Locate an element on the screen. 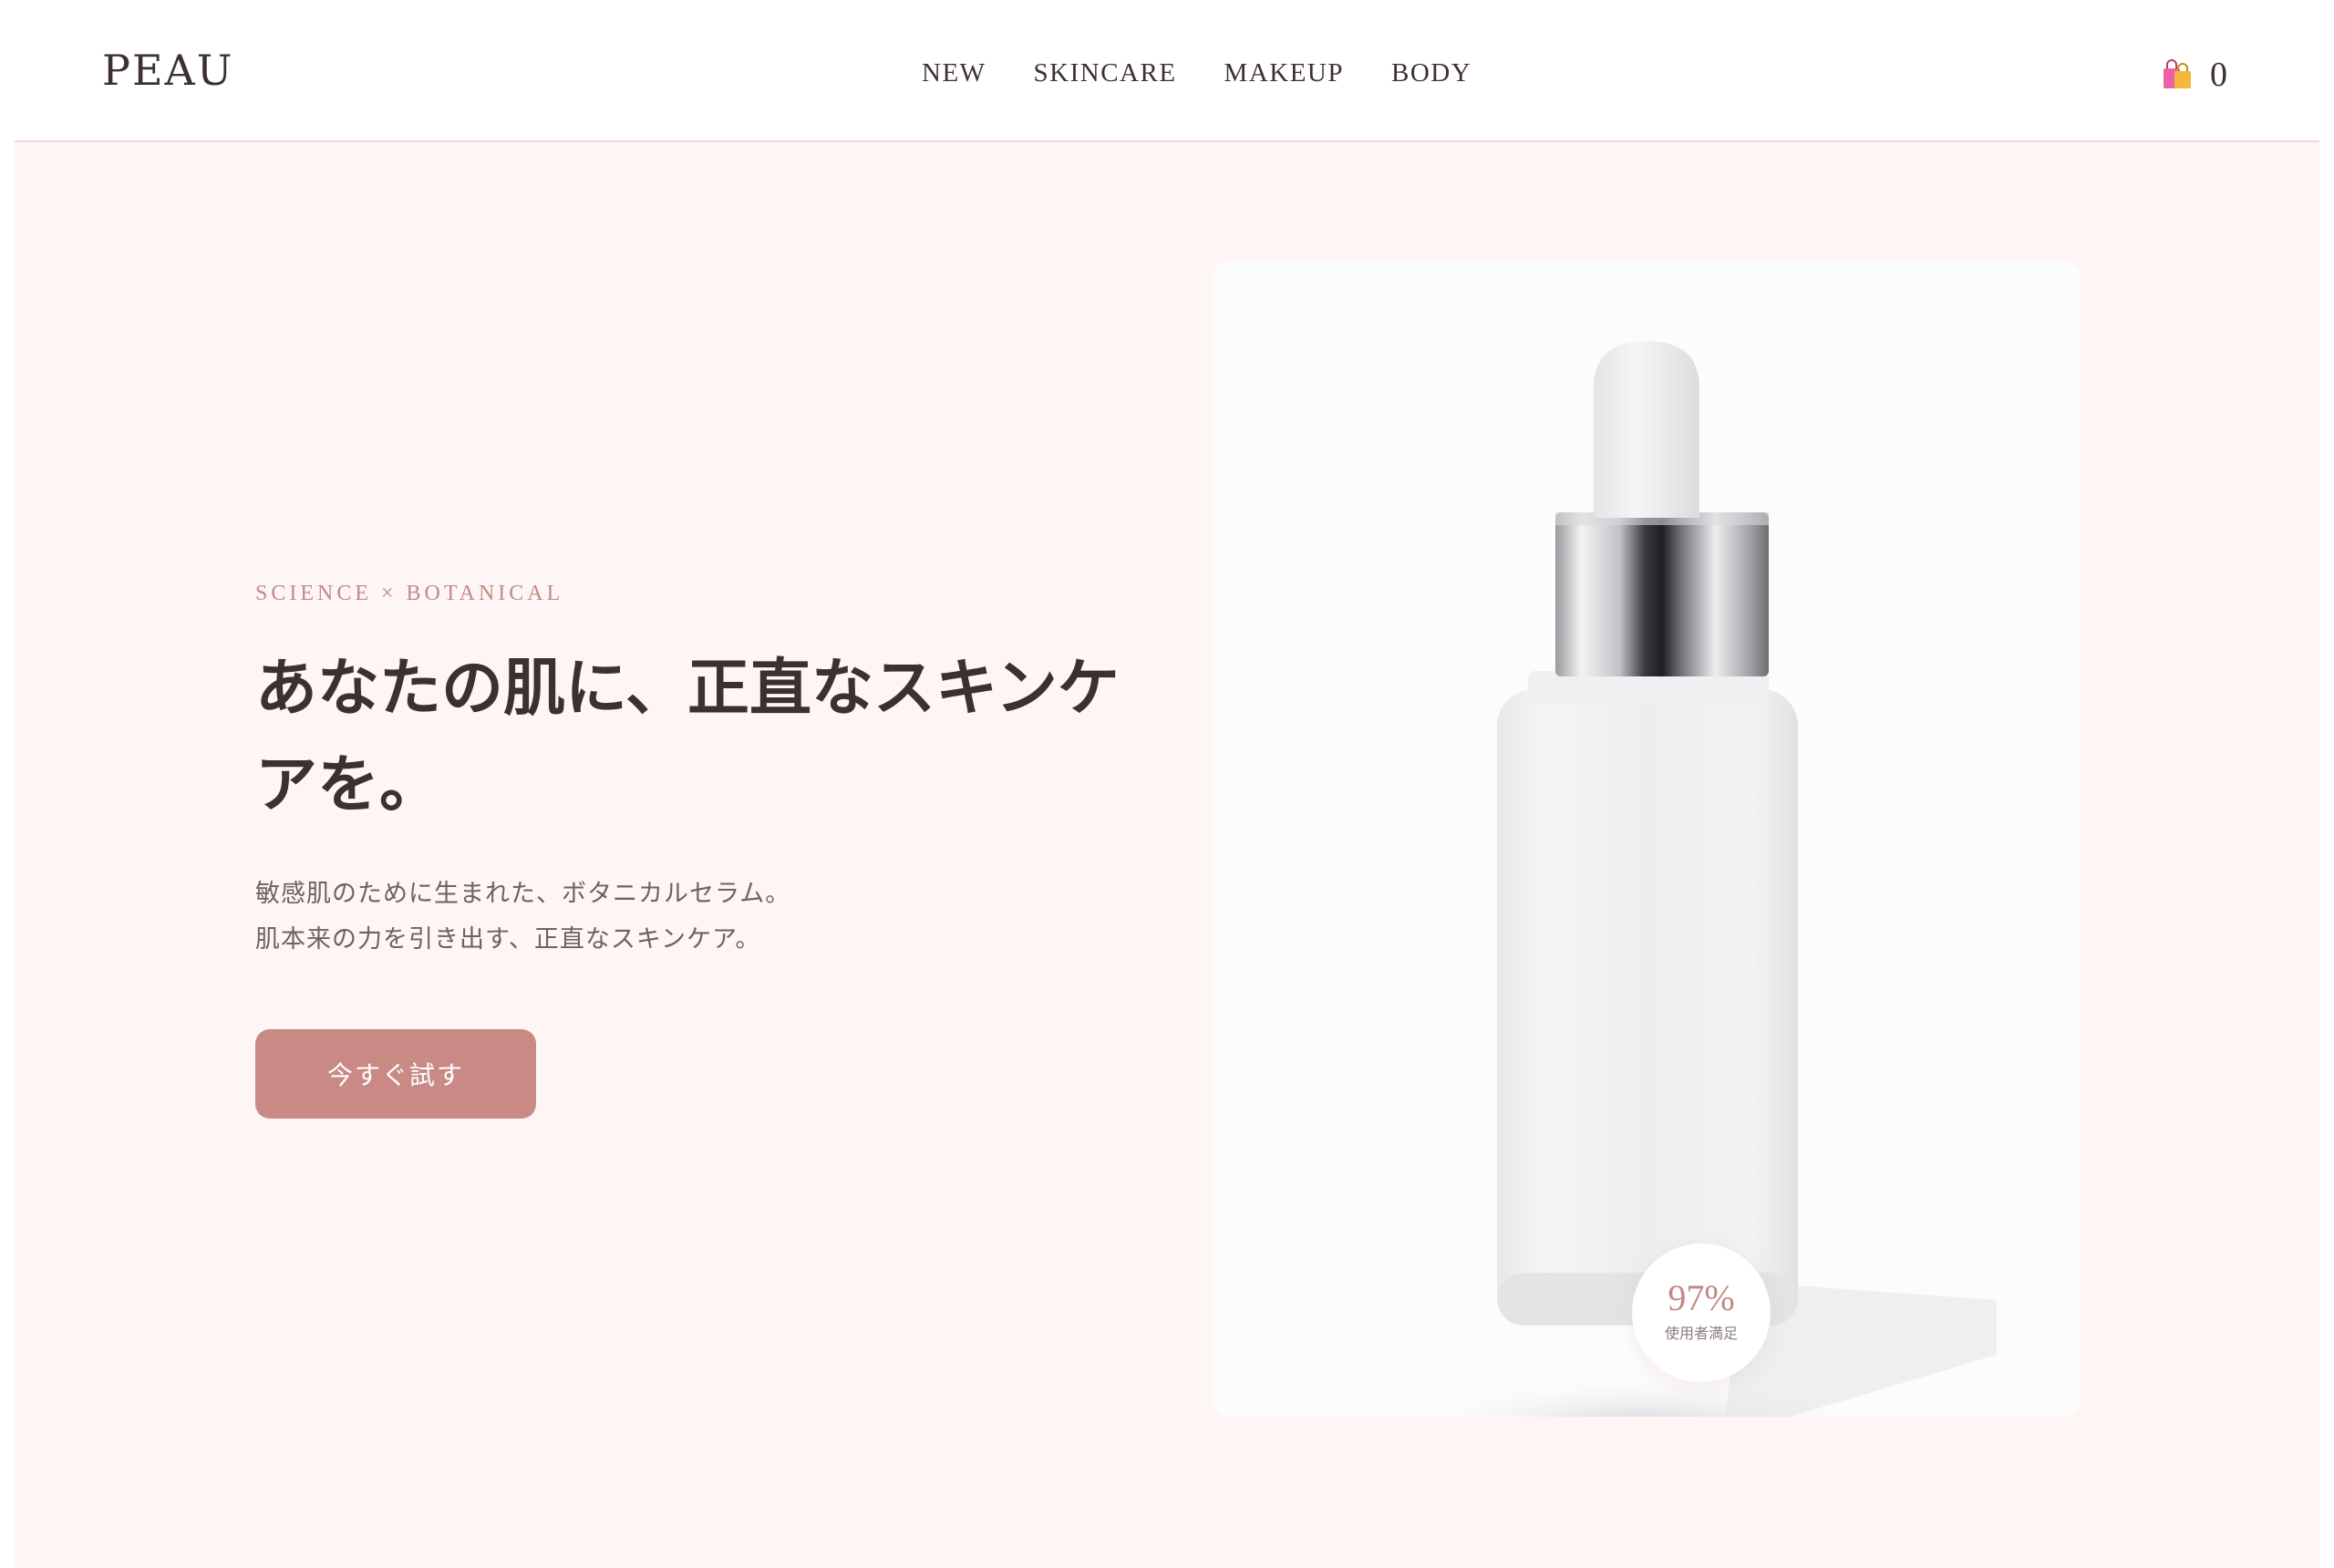  satisfaction-label: 使用者満足 is located at coordinates (1701, 1333).